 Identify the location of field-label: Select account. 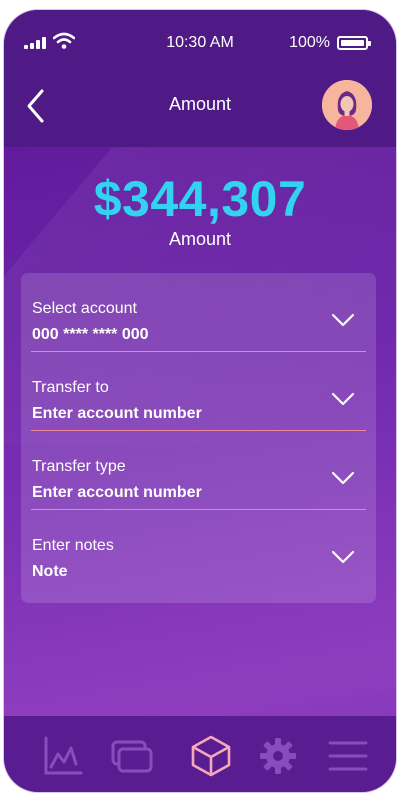
(84, 308).